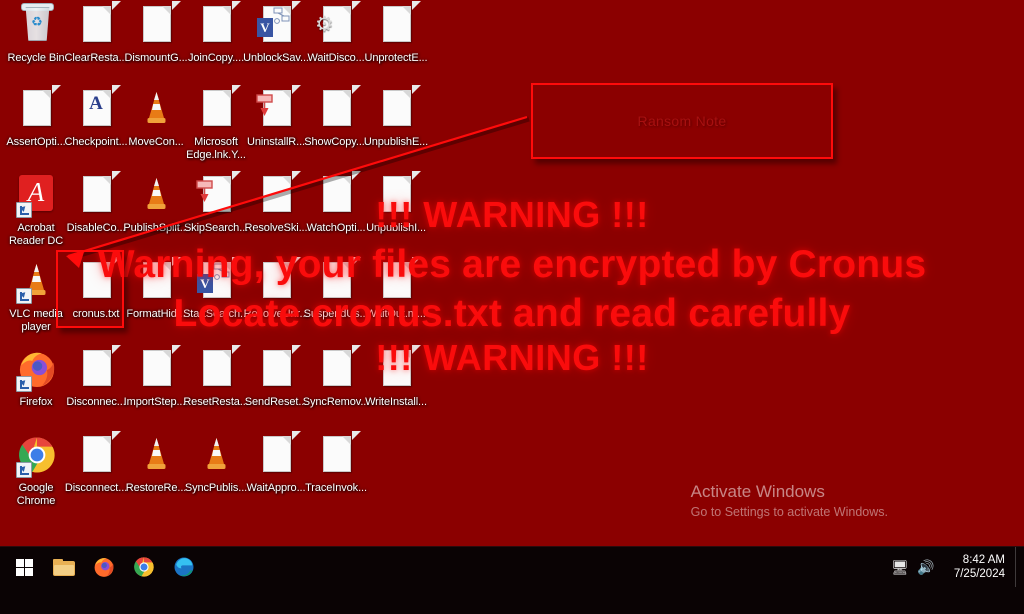 Image resolution: width=1024 pixels, height=614 pixels. I want to click on edge-taskbar-button, so click(184, 567).